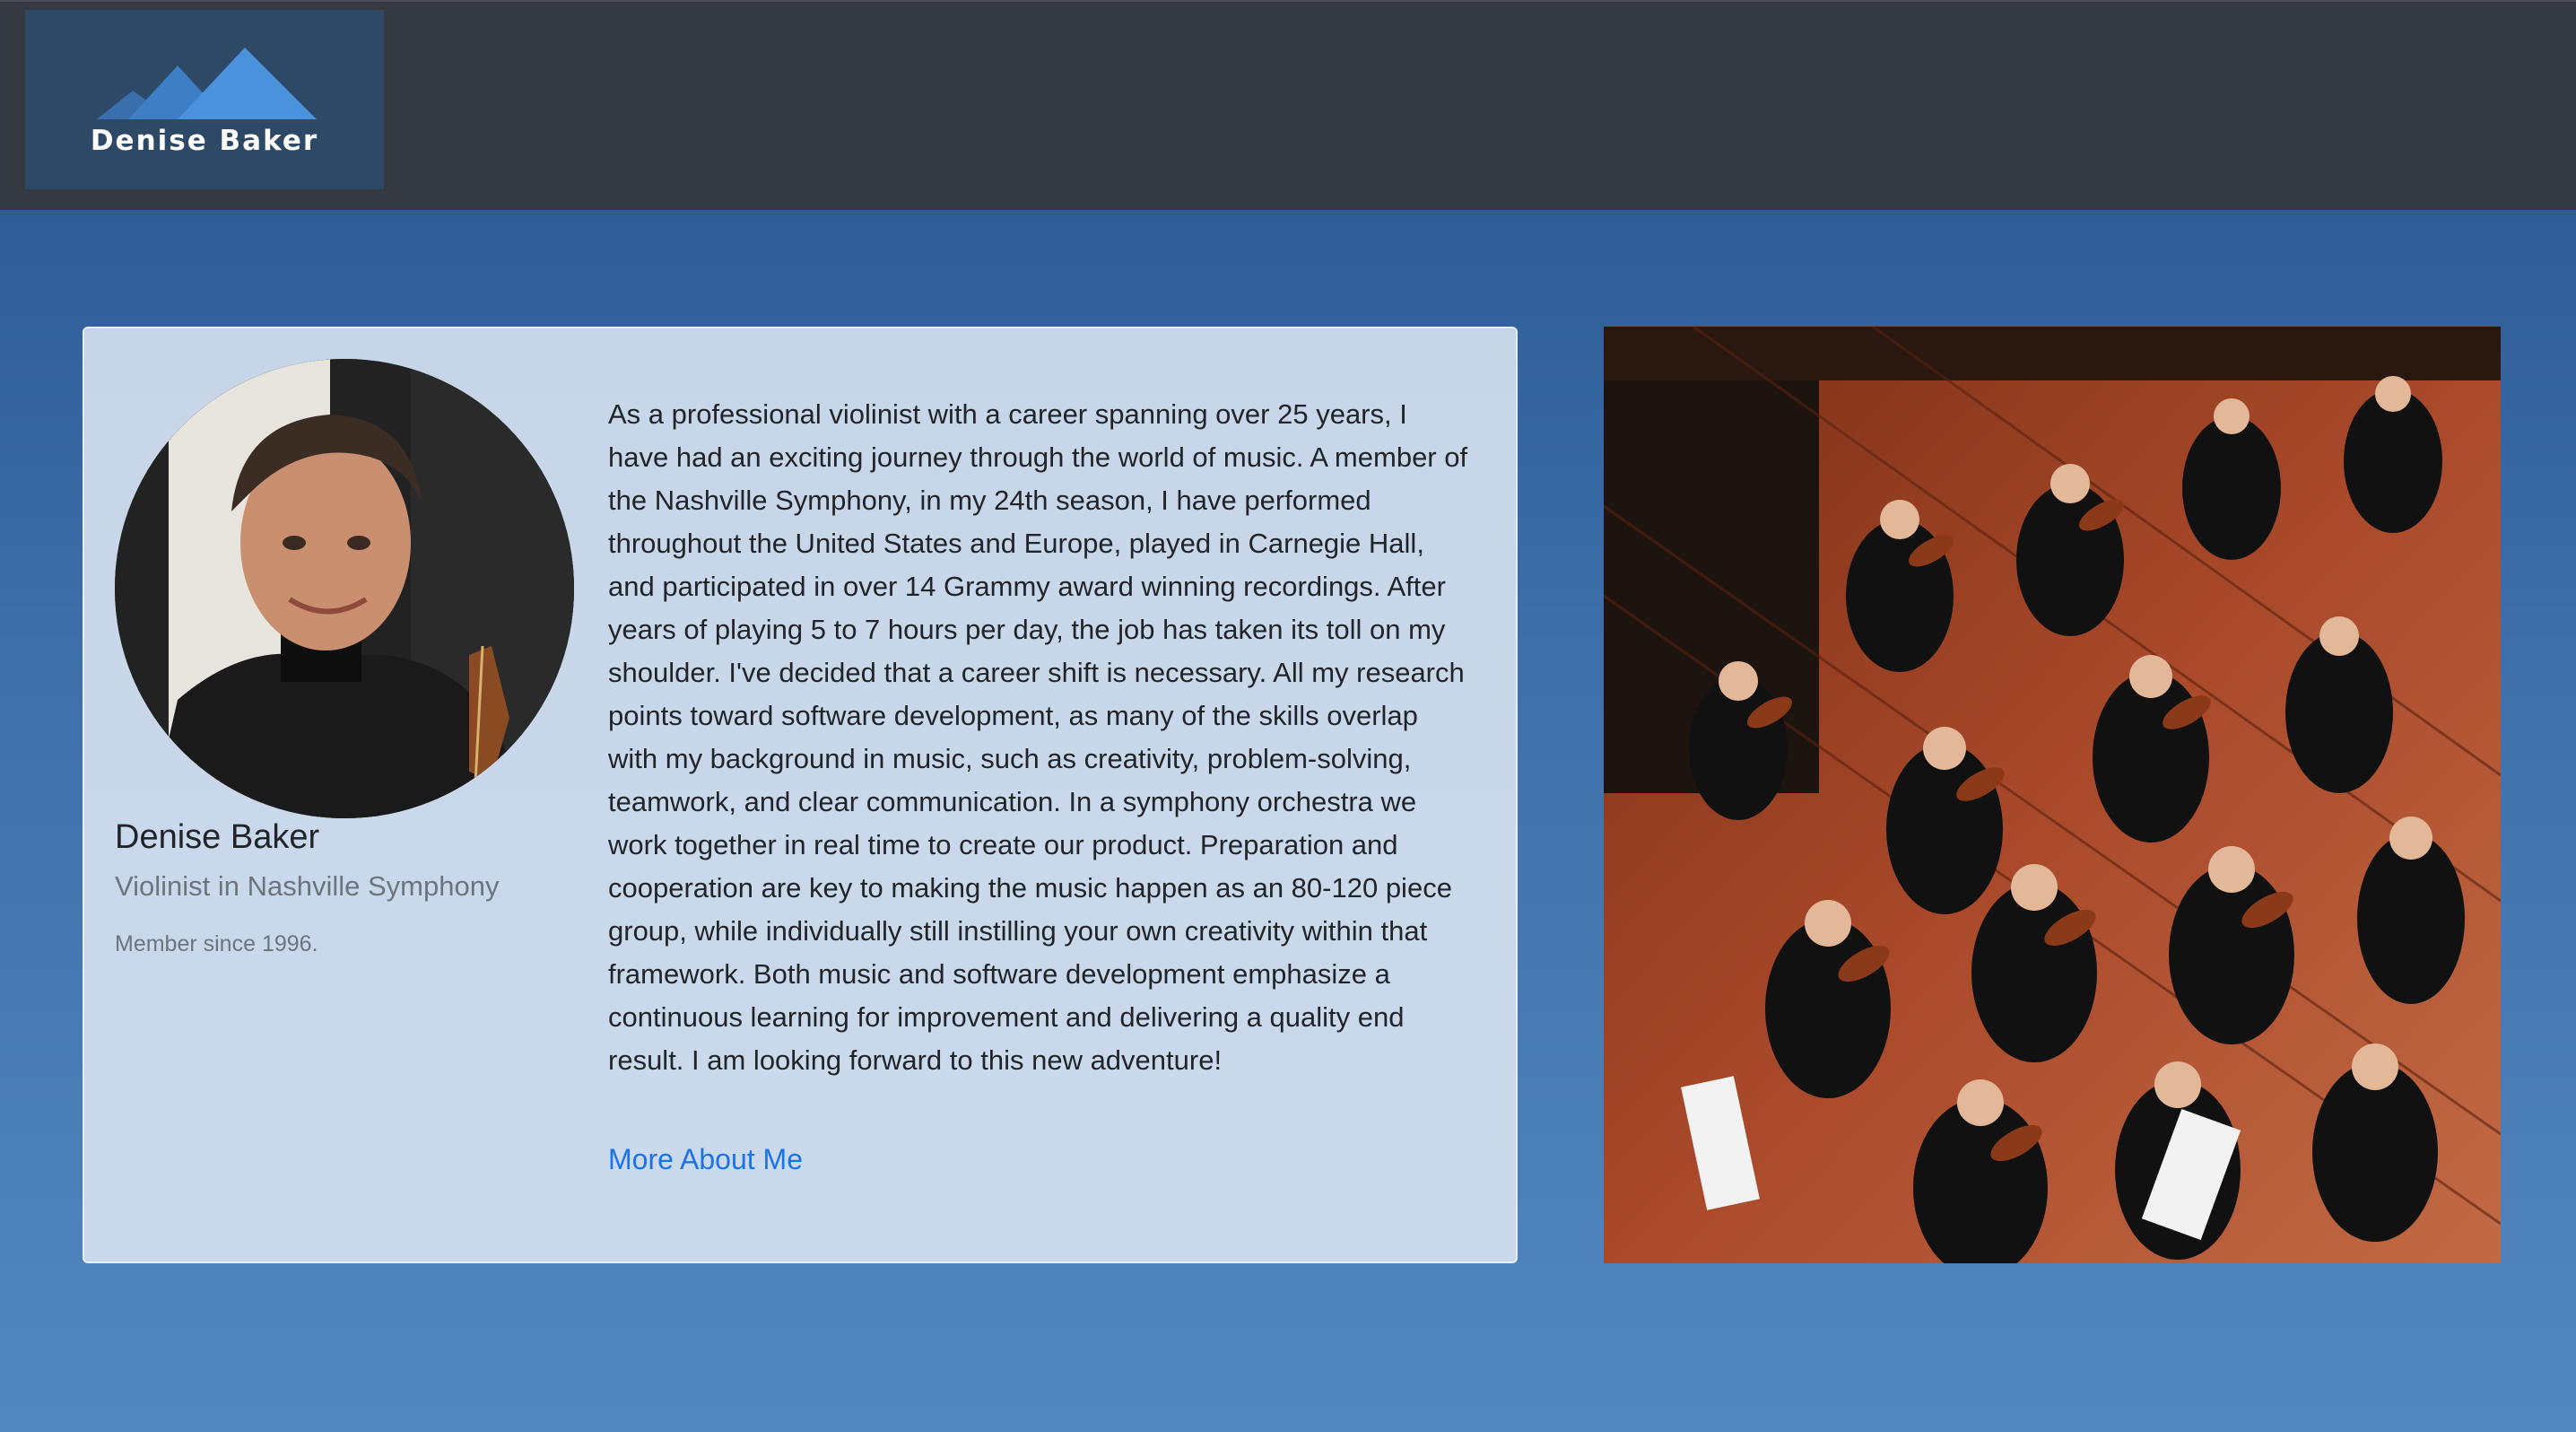 This screenshot has height=1432, width=2576. Describe the element at coordinates (204, 141) in the screenshot. I see `brand-name: Denise Baker` at that location.